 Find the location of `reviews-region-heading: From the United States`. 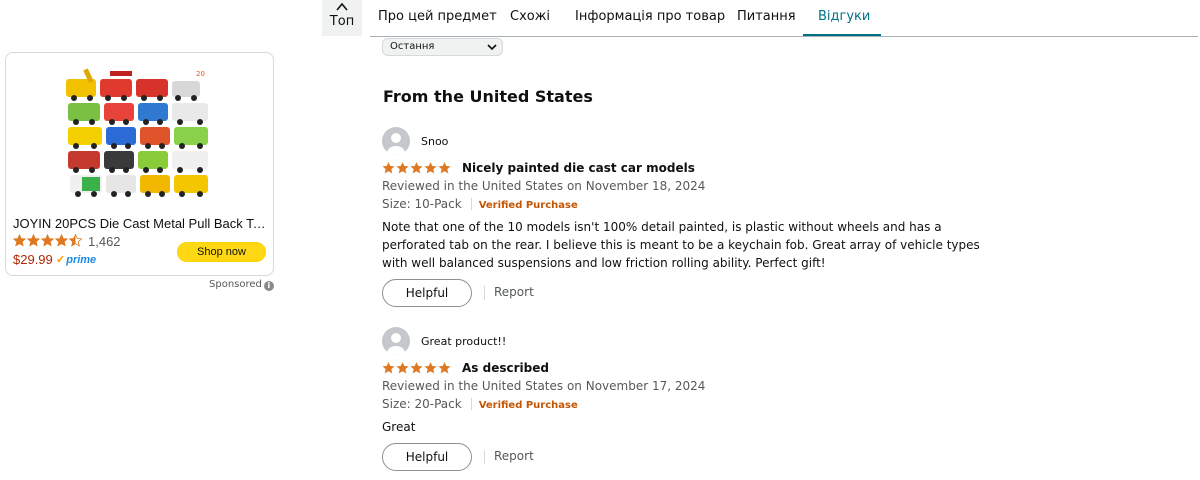

reviews-region-heading: From the United States is located at coordinates (488, 96).